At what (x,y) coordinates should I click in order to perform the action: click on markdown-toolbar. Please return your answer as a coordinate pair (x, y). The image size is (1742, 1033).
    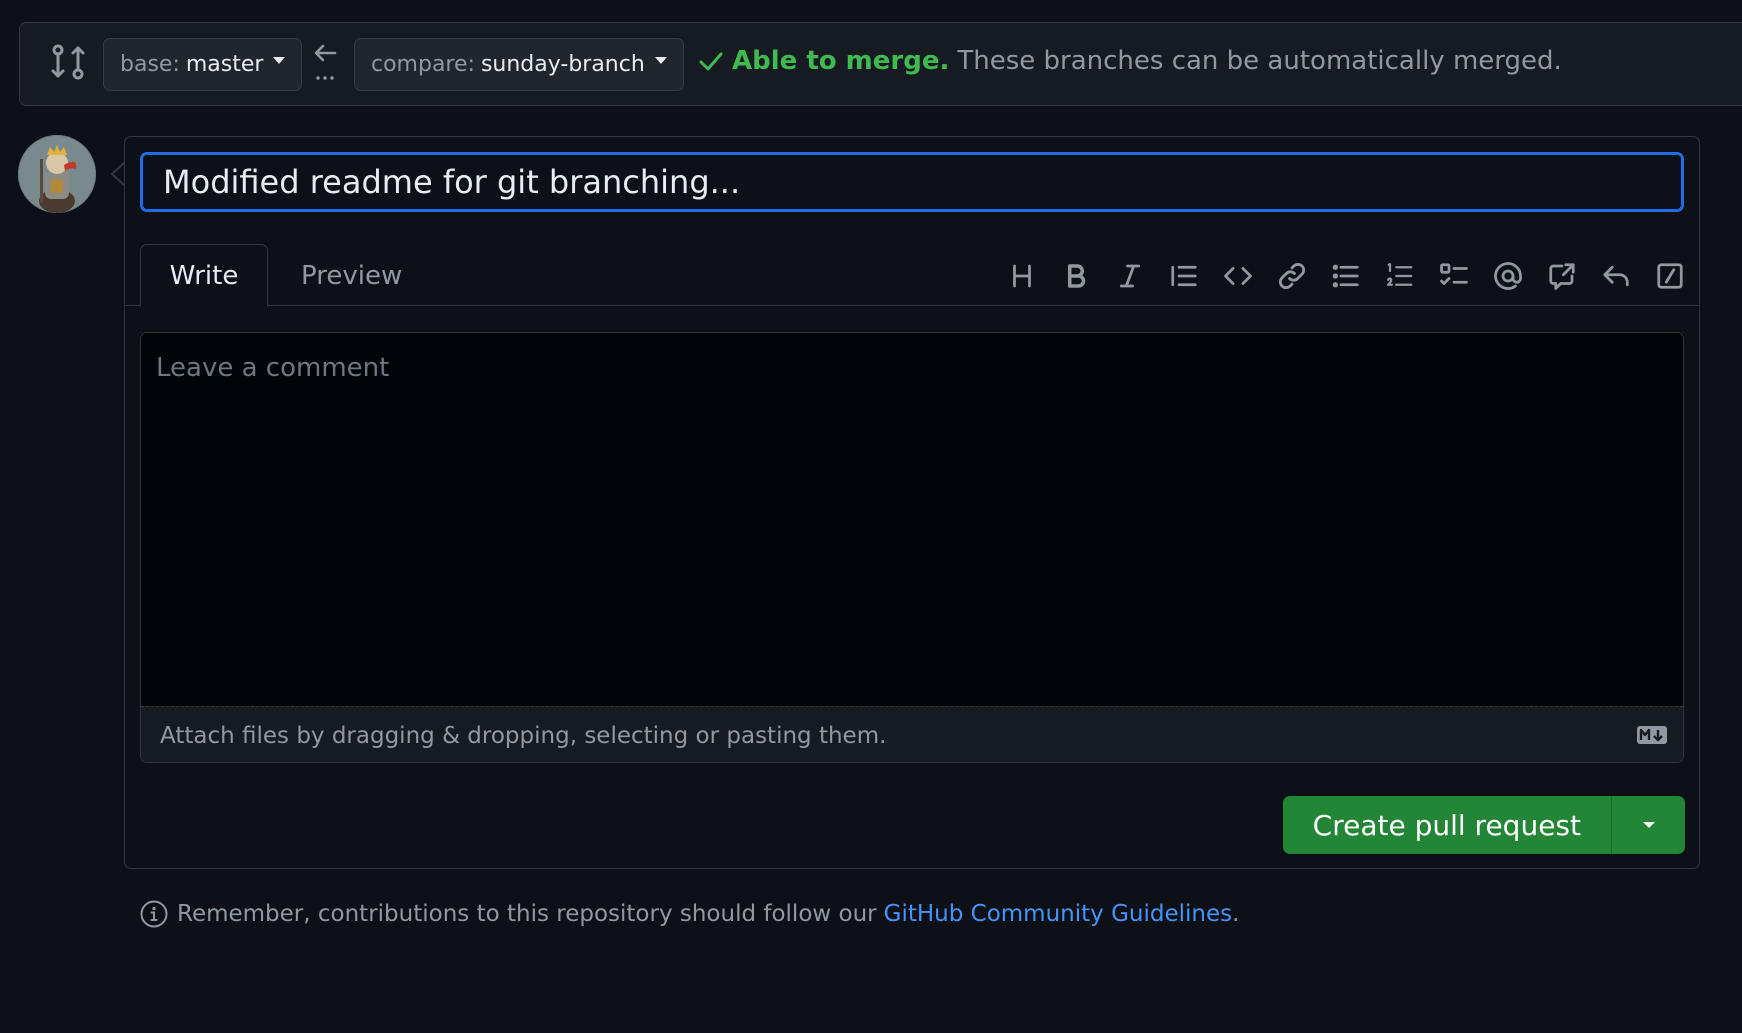
    Looking at the image, I should click on (1336, 276).